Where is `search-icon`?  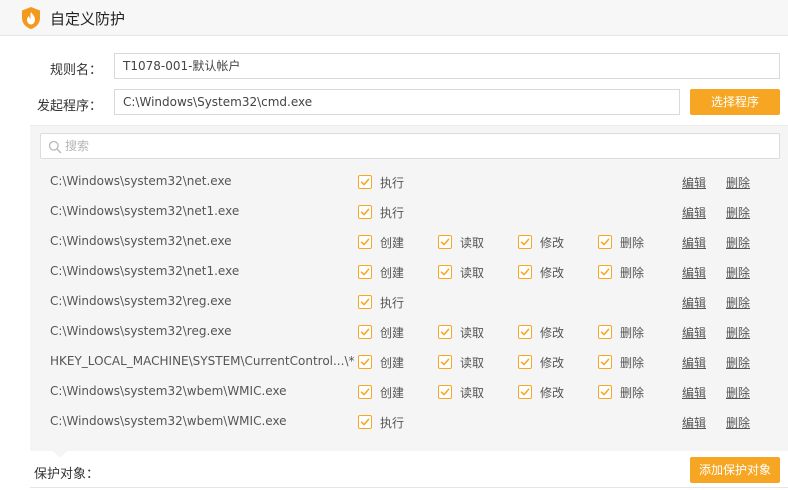 search-icon is located at coordinates (55, 147).